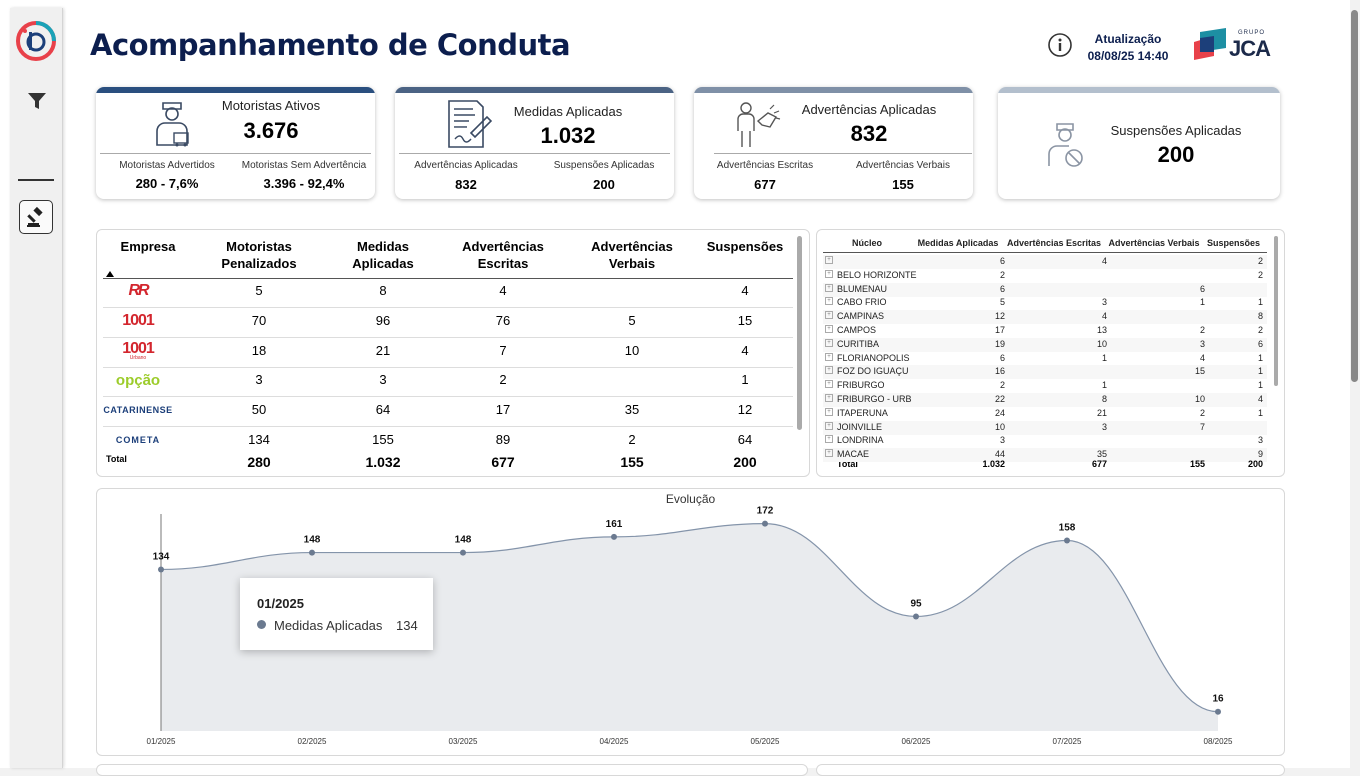  I want to click on nucleo-name: FLORIANOPOLIS, so click(873, 357).